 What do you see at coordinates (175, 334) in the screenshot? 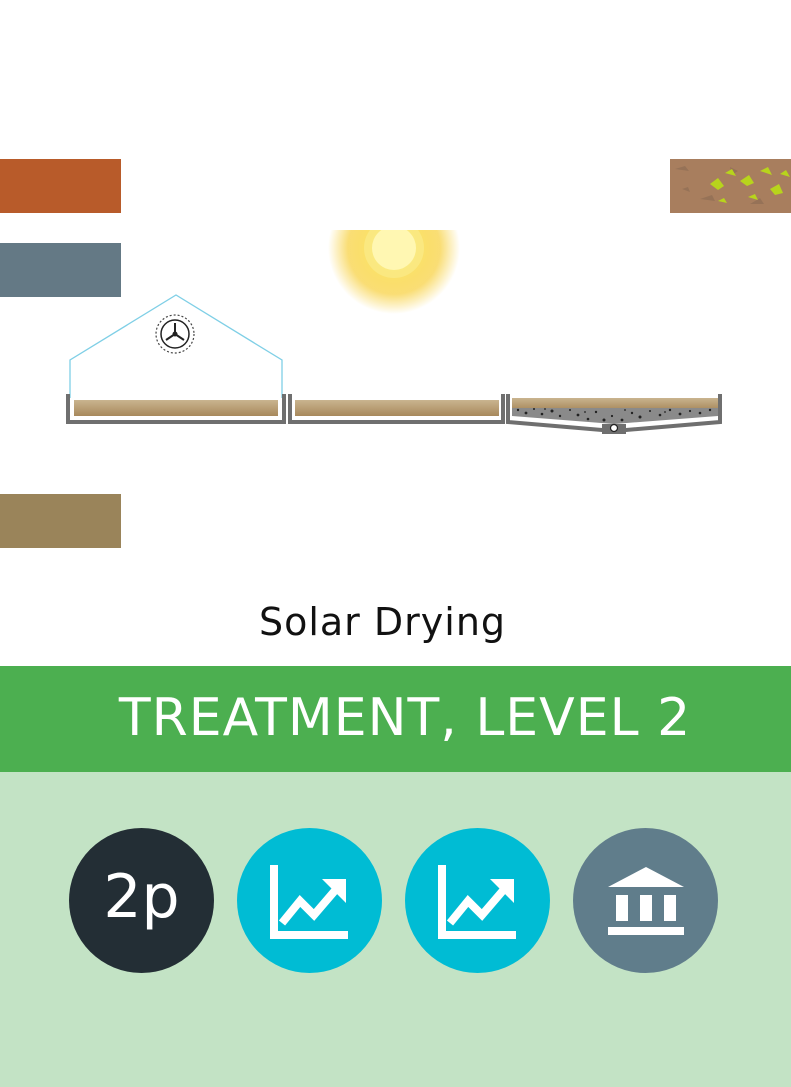
I see `ventilation-fan-icon` at bounding box center [175, 334].